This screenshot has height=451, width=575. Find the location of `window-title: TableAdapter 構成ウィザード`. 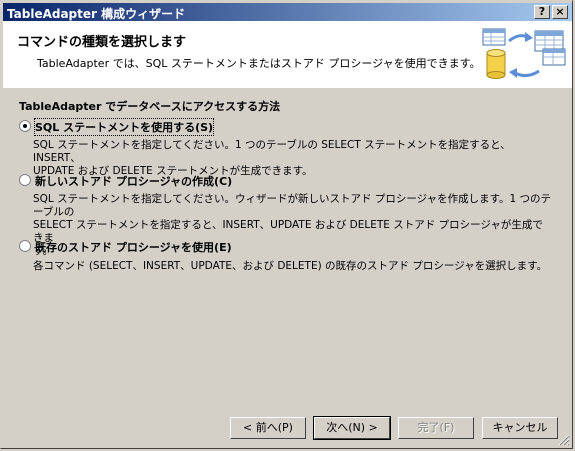

window-title: TableAdapter 構成ウィザード is located at coordinates (96, 14).